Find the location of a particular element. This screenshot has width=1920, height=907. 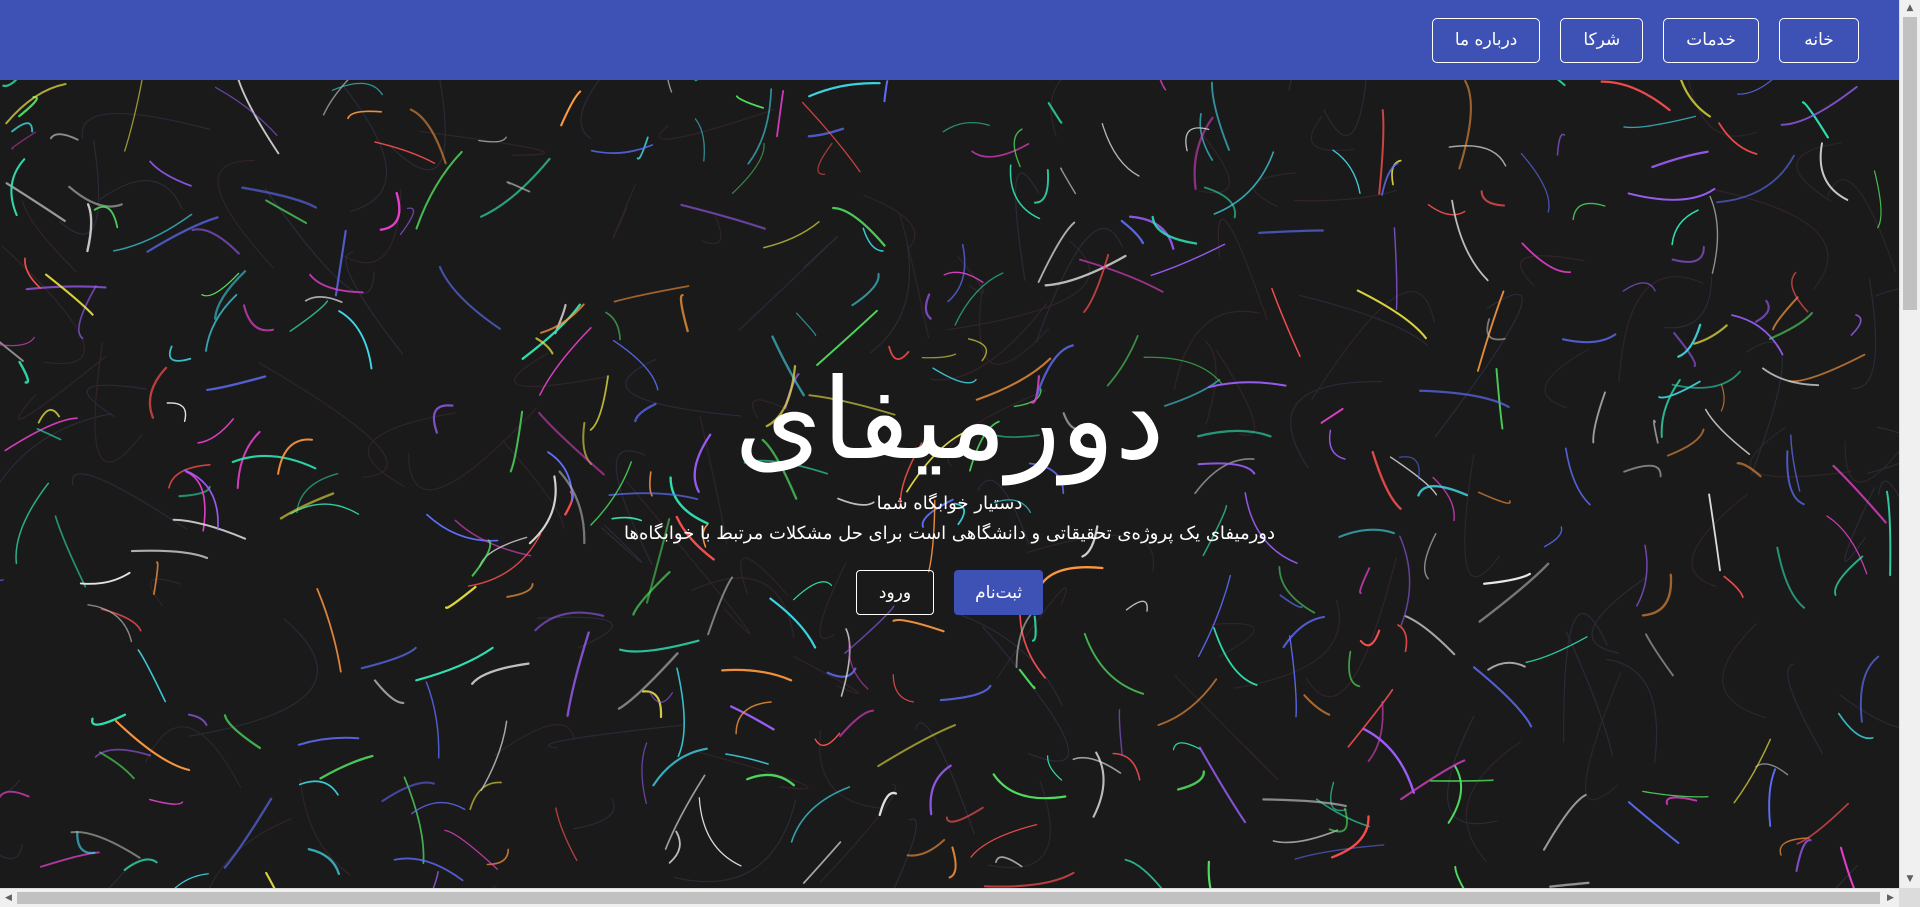

scroll-right-arrow-icon: ▶ is located at coordinates (1890, 898).